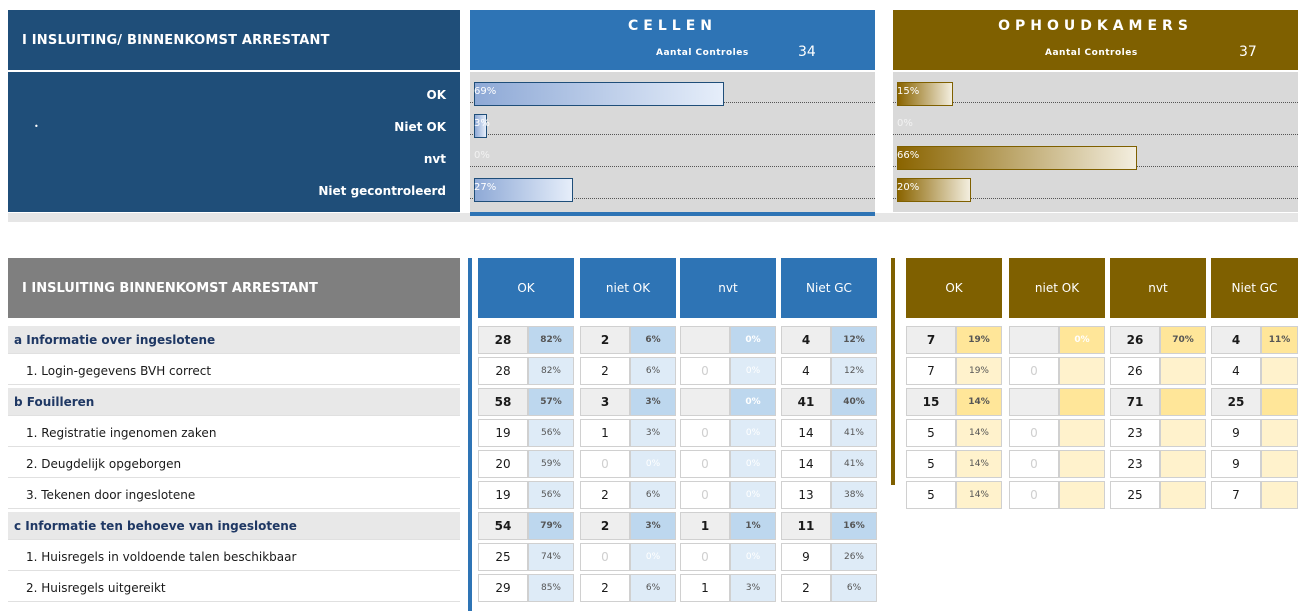  I want to click on cellen-cell-percent: 56%, so click(551, 433).